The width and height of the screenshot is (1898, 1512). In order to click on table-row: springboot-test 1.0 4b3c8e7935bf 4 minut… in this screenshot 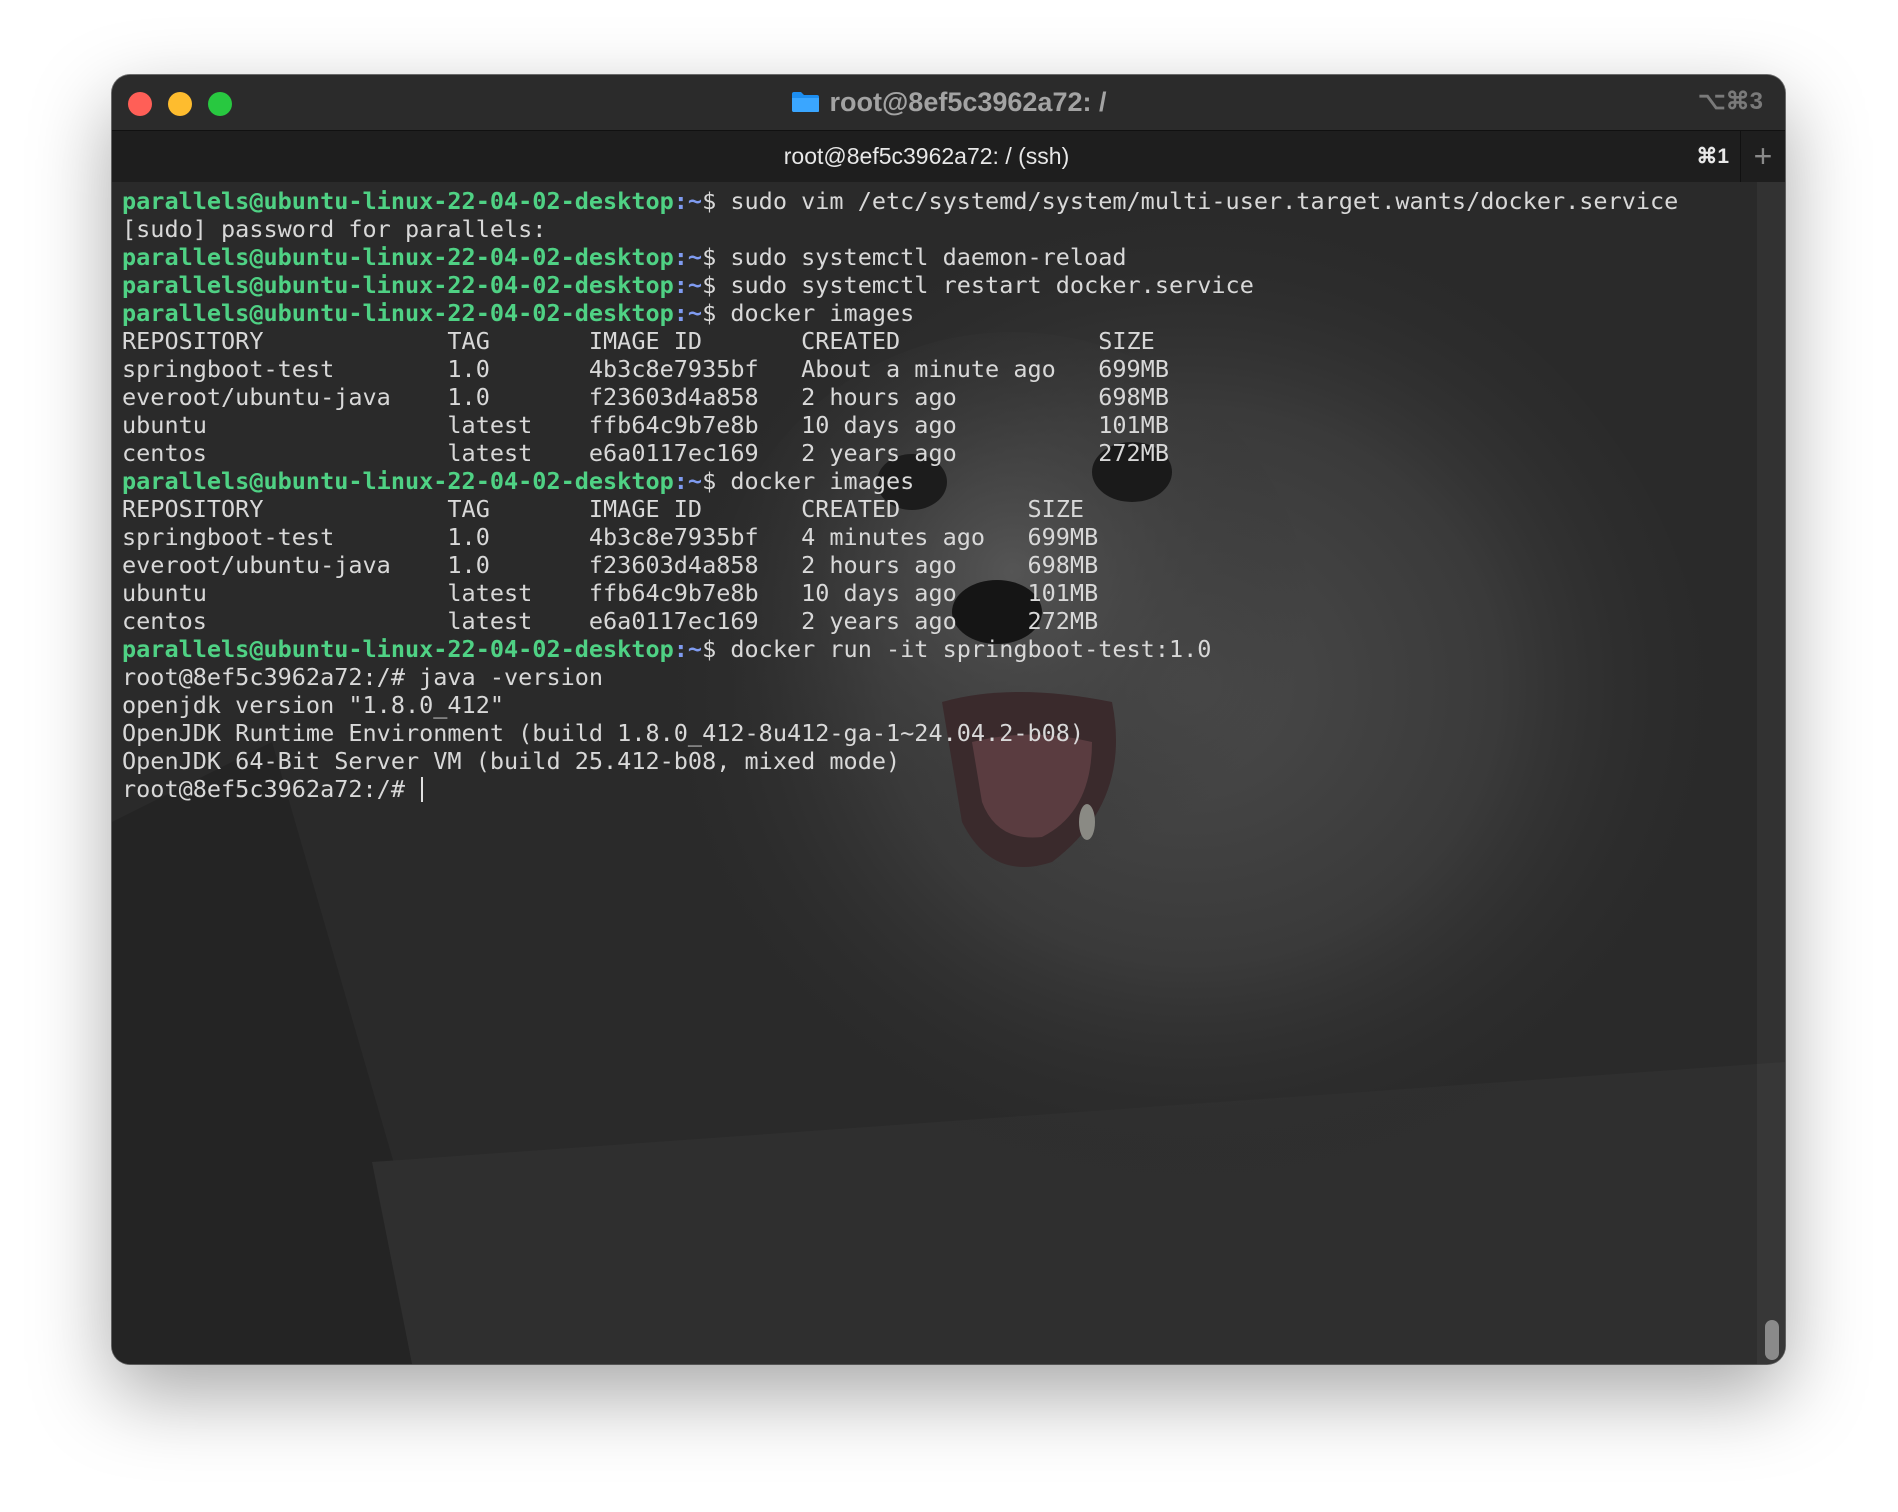, I will do `click(610, 537)`.